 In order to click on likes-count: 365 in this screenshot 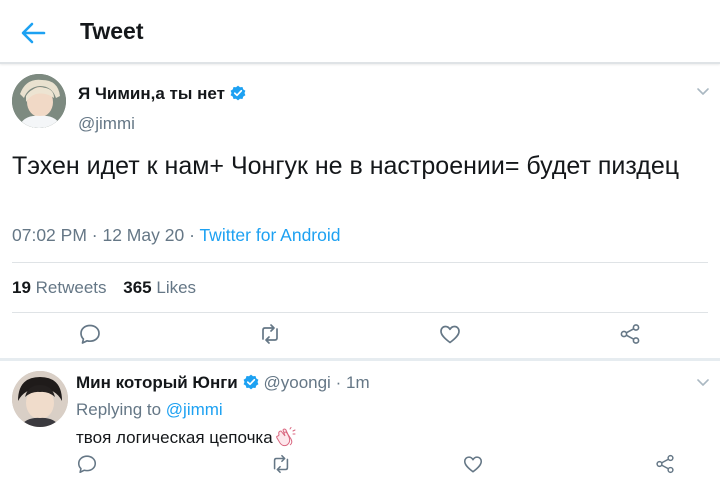, I will do `click(137, 287)`.